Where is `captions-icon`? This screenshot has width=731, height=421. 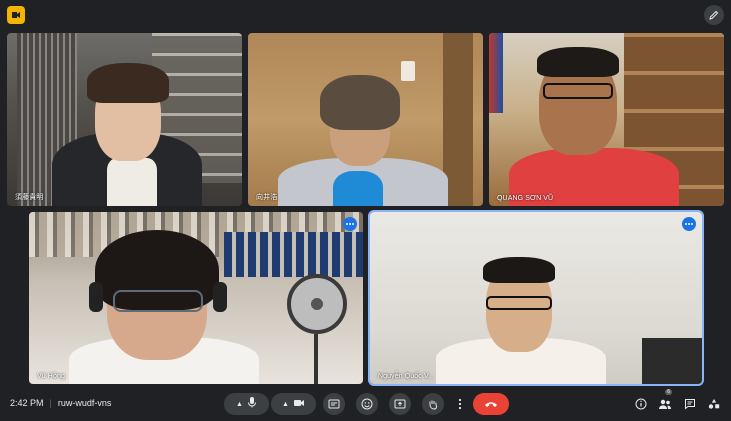 captions-icon is located at coordinates (334, 404).